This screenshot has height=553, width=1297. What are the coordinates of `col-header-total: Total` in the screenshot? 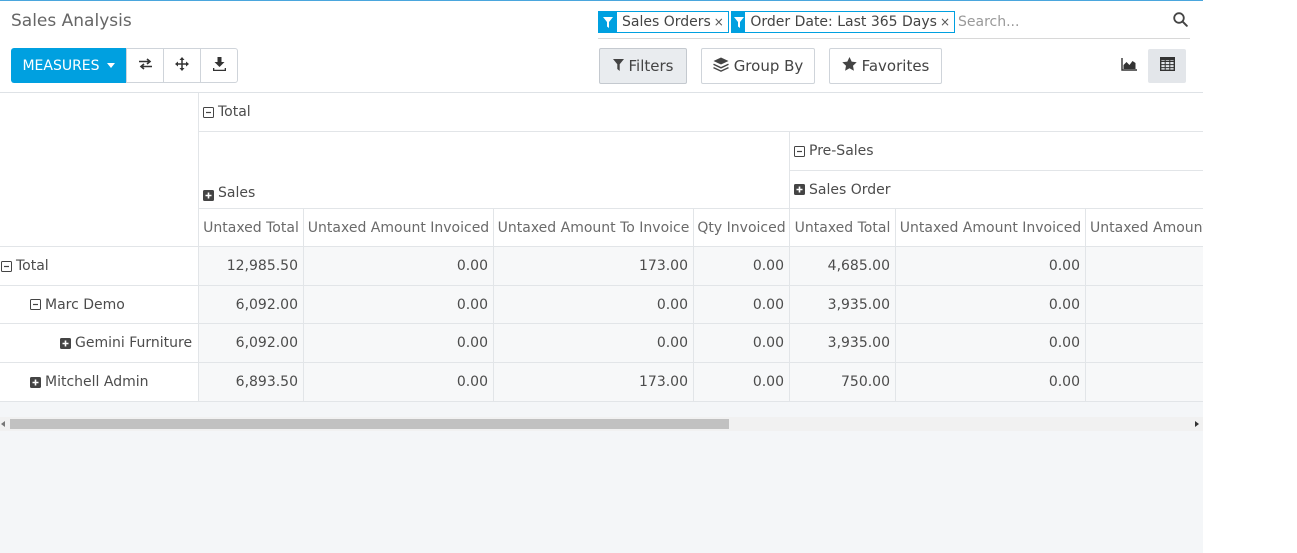 It's located at (701, 112).